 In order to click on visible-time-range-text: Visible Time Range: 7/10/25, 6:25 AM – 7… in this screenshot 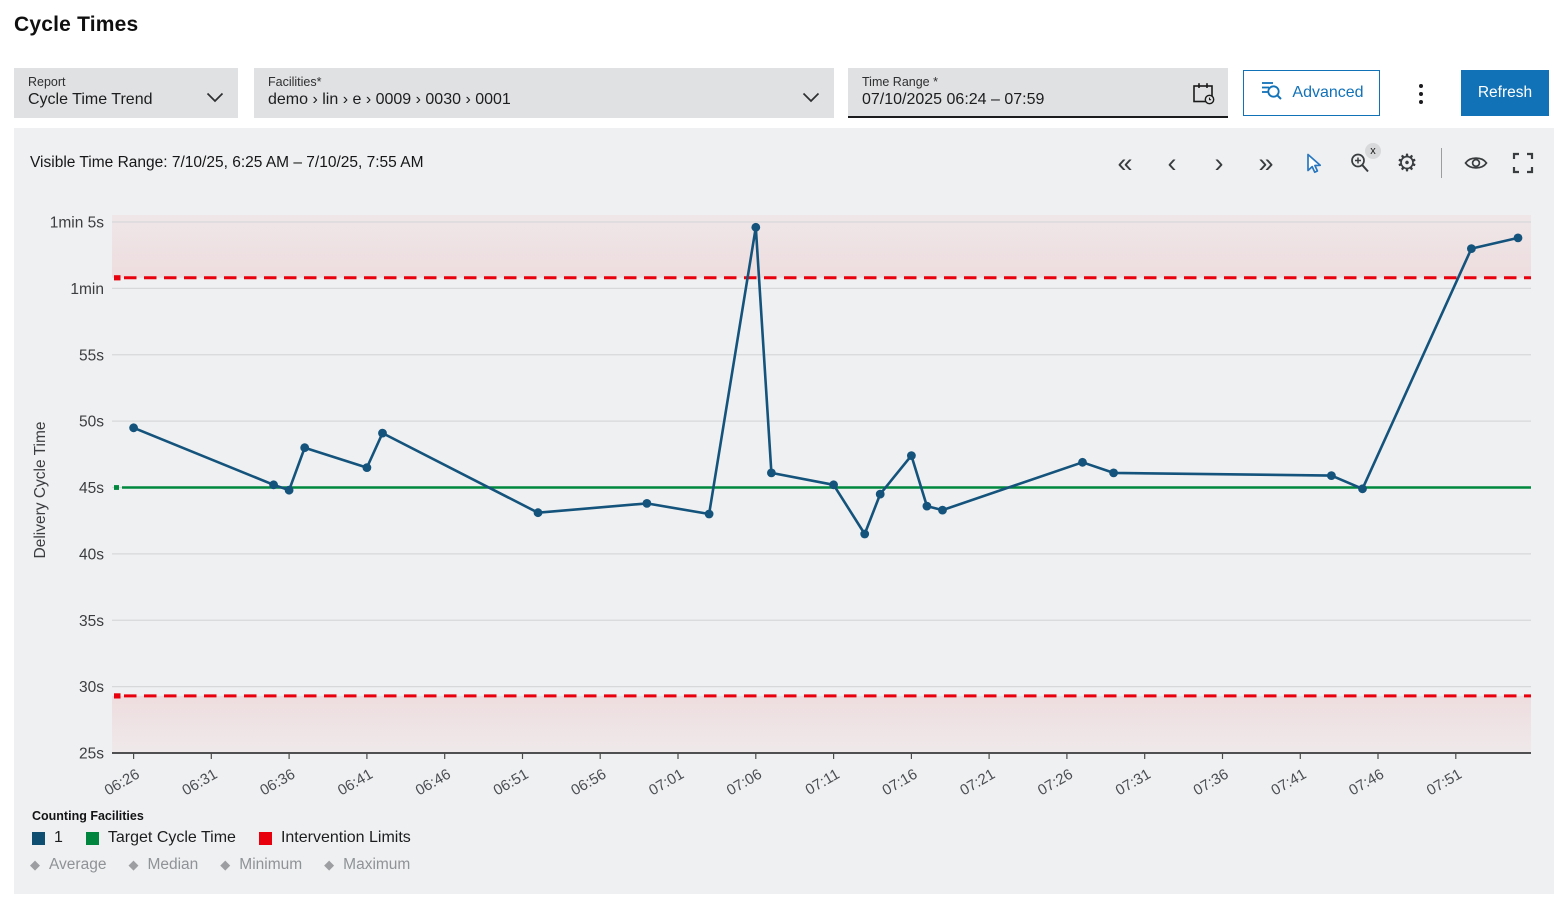, I will do `click(227, 162)`.